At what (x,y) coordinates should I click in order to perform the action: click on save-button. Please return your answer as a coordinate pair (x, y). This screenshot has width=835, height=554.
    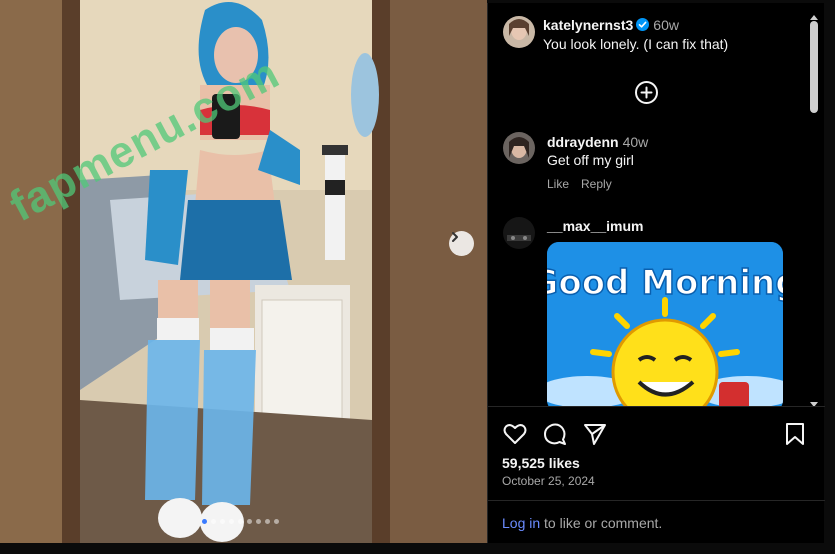
    Looking at the image, I should click on (795, 434).